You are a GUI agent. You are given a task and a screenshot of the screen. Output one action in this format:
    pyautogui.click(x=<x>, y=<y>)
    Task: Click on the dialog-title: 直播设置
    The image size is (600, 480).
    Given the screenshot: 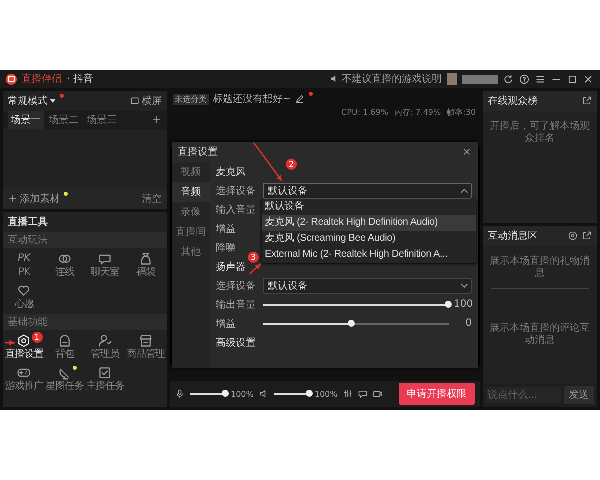 What is the action you would take?
    pyautogui.click(x=198, y=152)
    